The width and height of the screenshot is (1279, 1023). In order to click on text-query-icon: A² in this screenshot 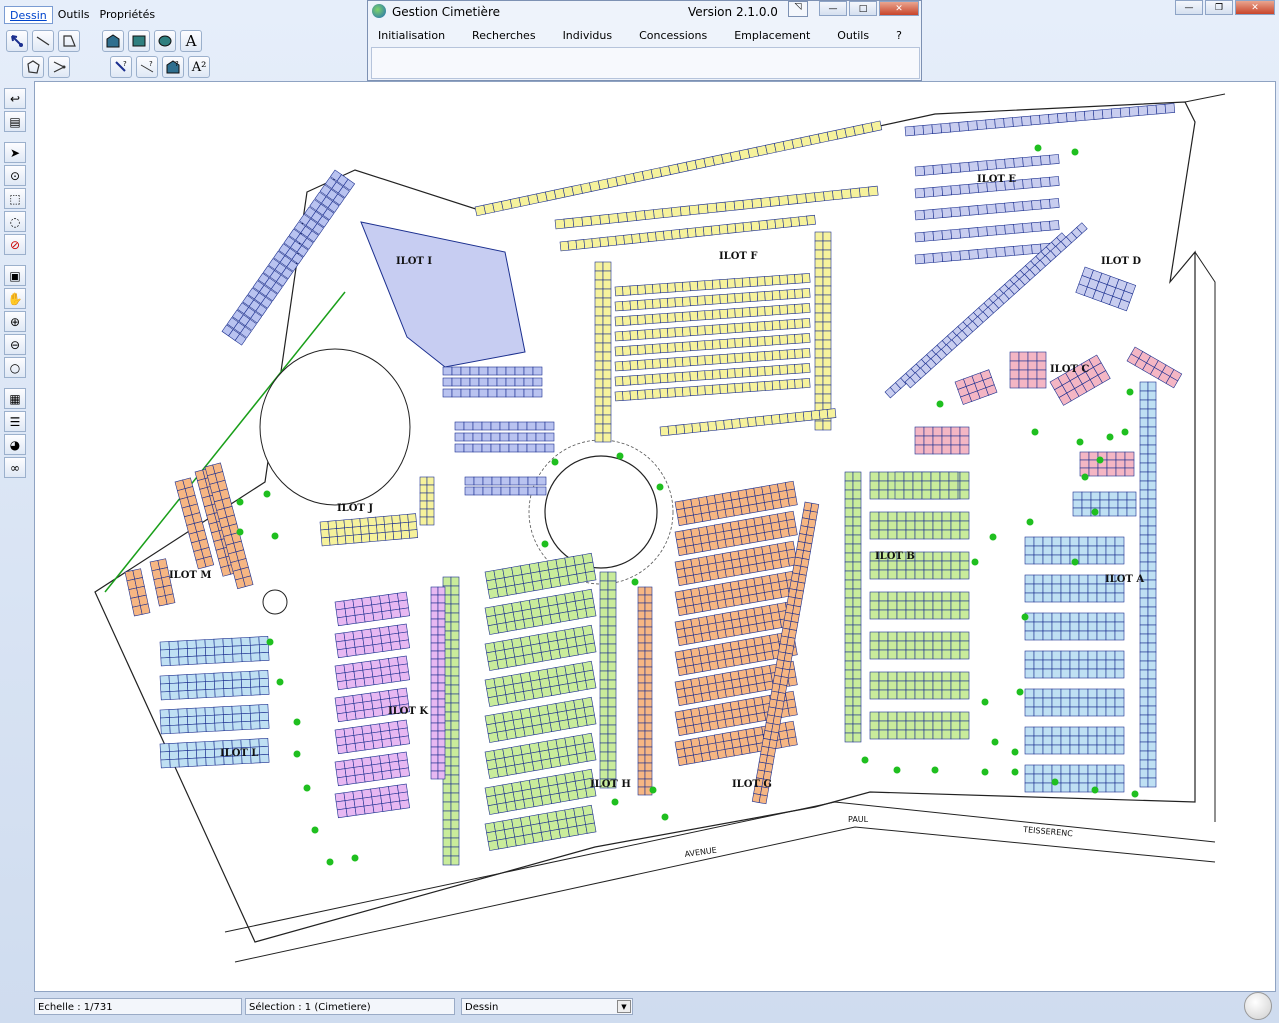, I will do `click(199, 67)`.